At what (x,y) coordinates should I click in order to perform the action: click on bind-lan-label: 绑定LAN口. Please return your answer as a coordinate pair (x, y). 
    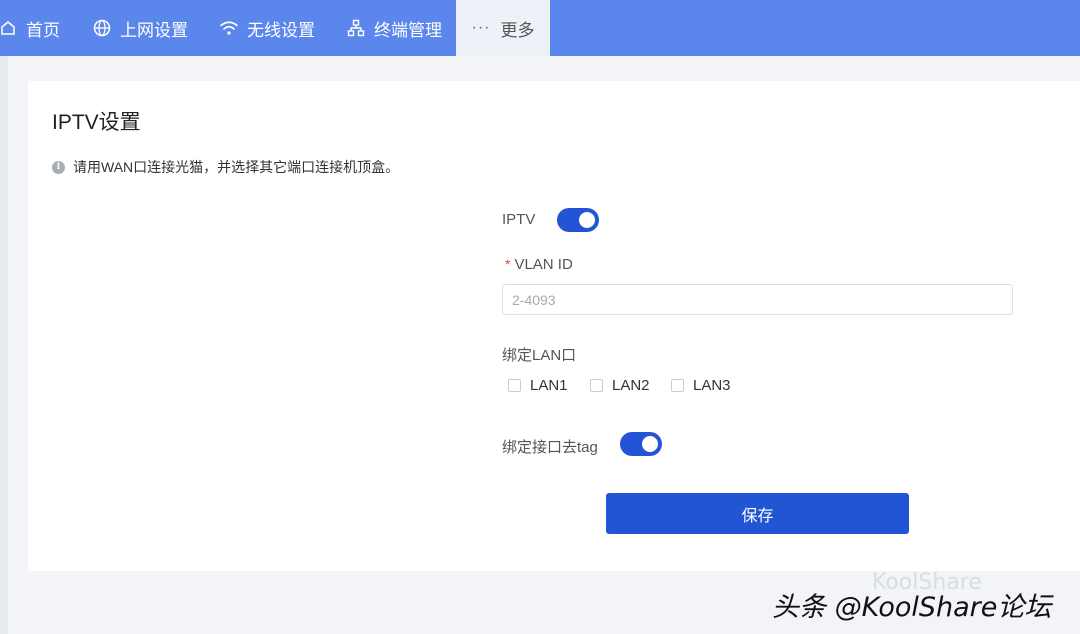
    Looking at the image, I should click on (539, 355).